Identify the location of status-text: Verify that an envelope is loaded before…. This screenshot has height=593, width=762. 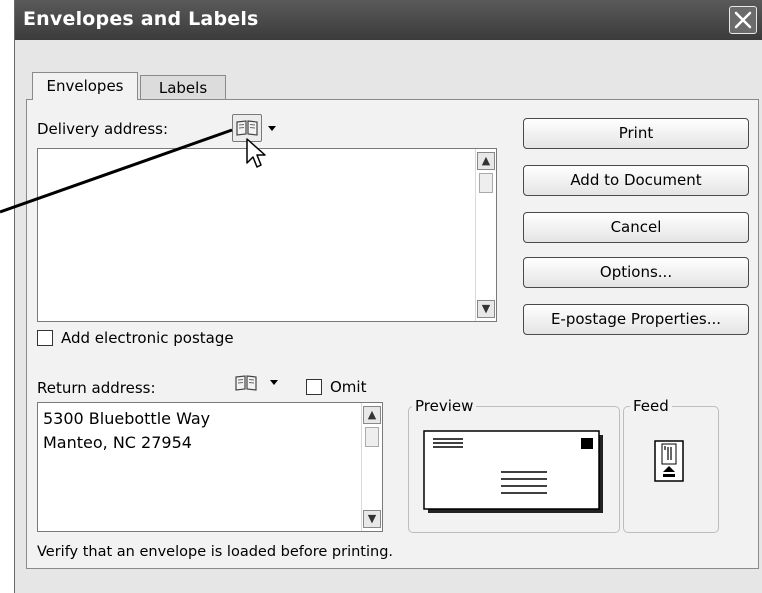
(215, 552).